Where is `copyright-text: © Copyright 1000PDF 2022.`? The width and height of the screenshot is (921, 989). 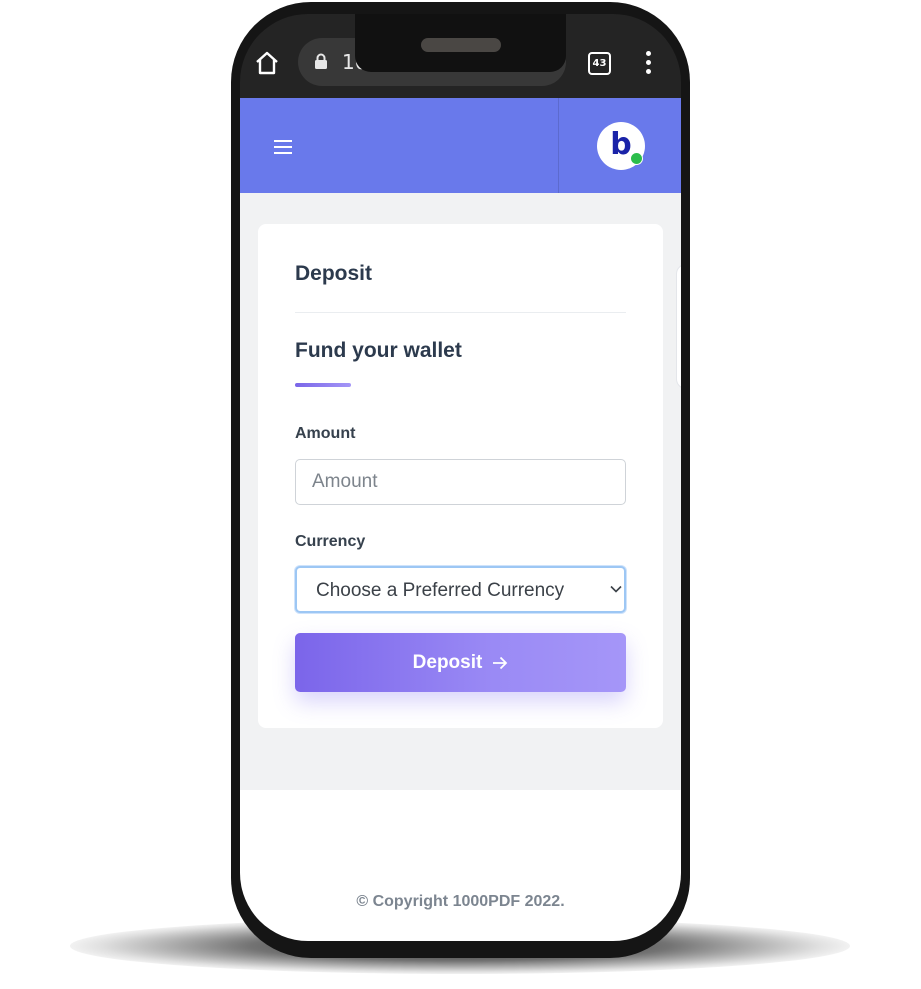
copyright-text: © Copyright 1000PDF 2022. is located at coordinates (460, 901).